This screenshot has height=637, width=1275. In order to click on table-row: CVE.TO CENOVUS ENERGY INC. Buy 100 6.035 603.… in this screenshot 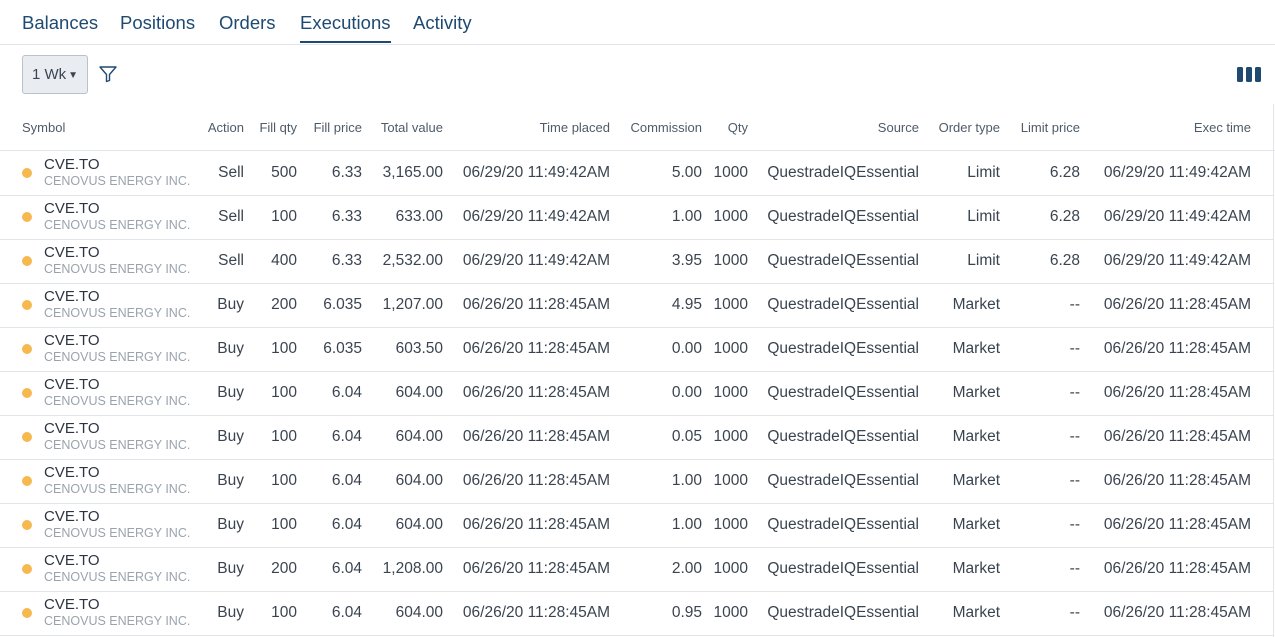, I will do `click(636, 349)`.